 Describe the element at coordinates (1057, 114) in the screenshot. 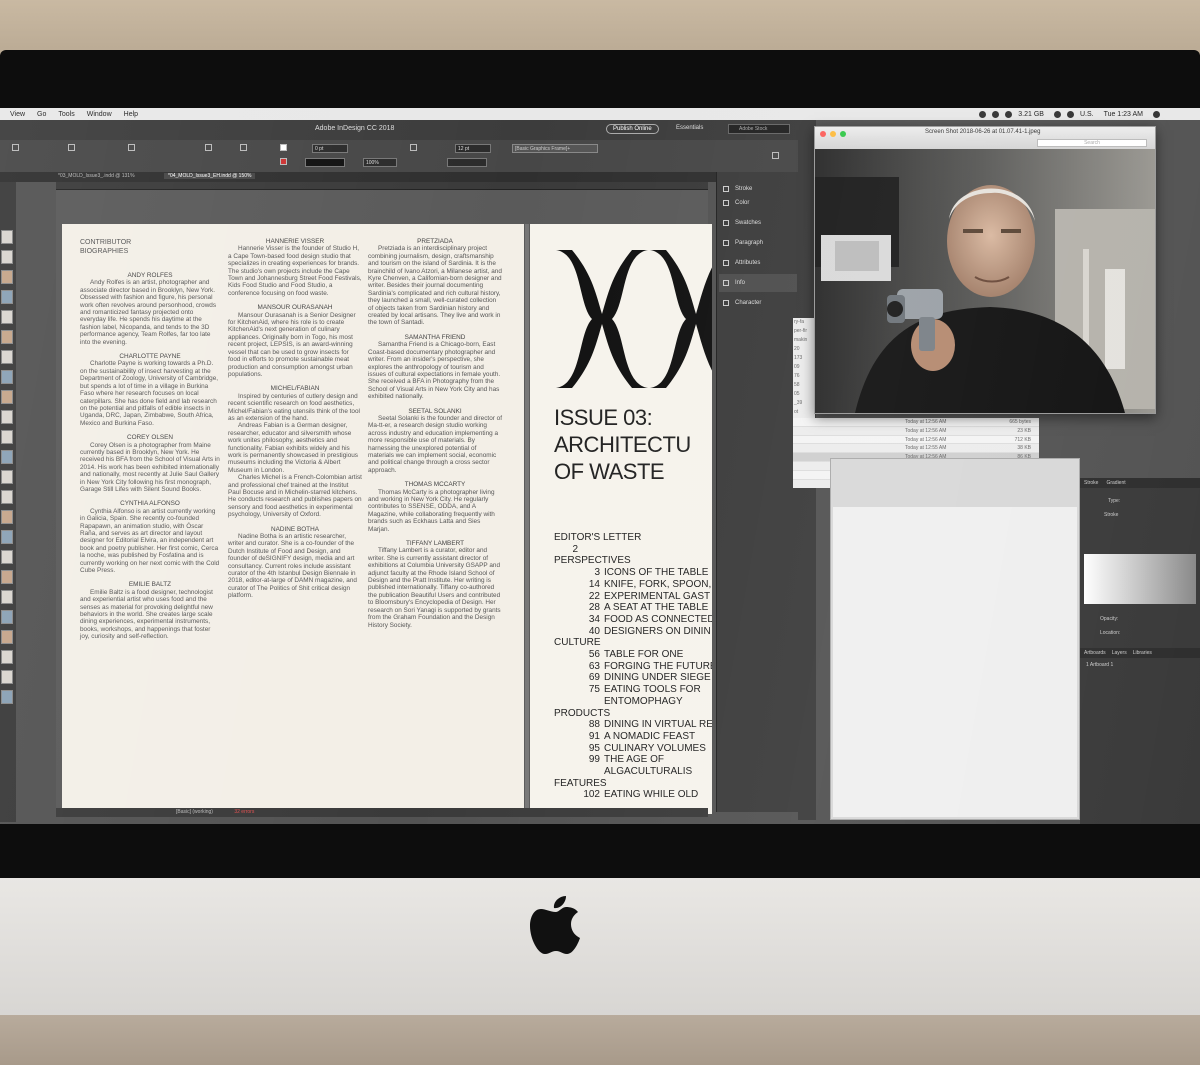

I see `wifi-icon` at that location.